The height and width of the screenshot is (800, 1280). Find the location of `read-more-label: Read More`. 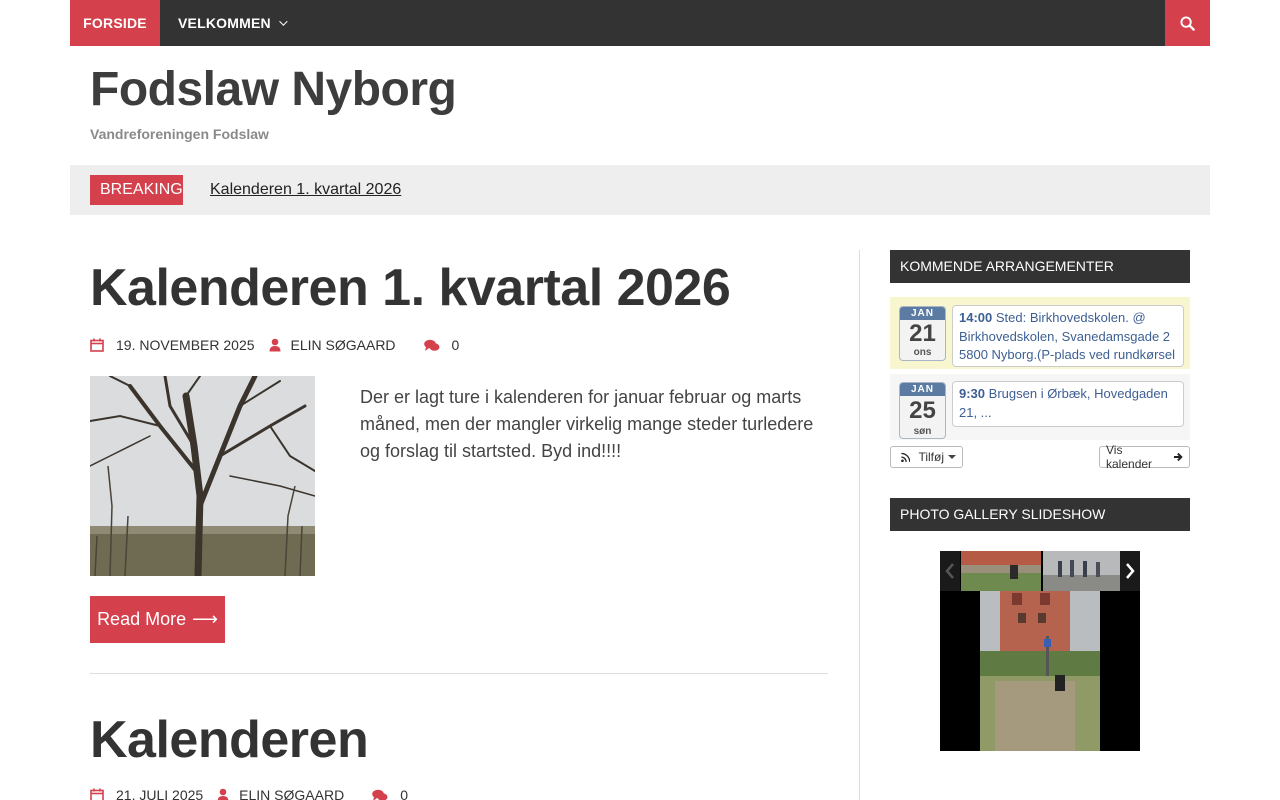

read-more-label: Read More is located at coordinates (142, 619).